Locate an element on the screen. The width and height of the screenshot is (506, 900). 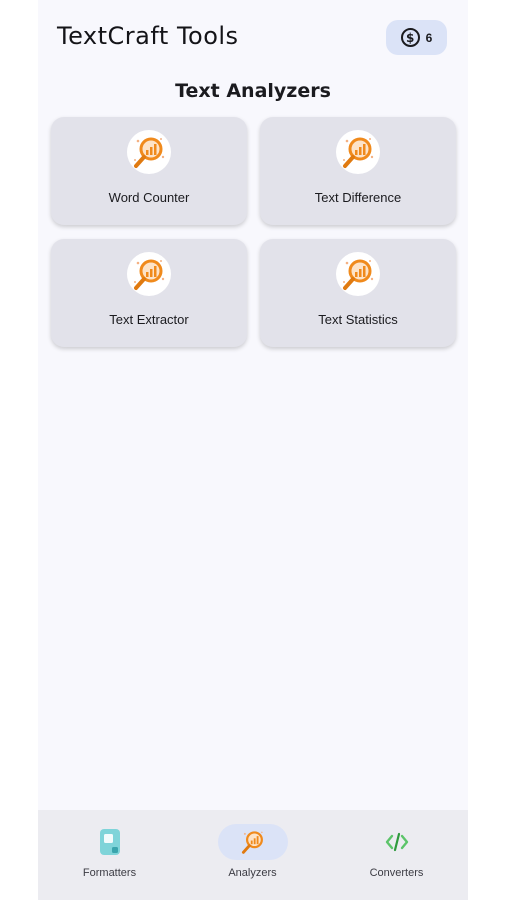
app-title: TextCraft Tools is located at coordinates (148, 36).